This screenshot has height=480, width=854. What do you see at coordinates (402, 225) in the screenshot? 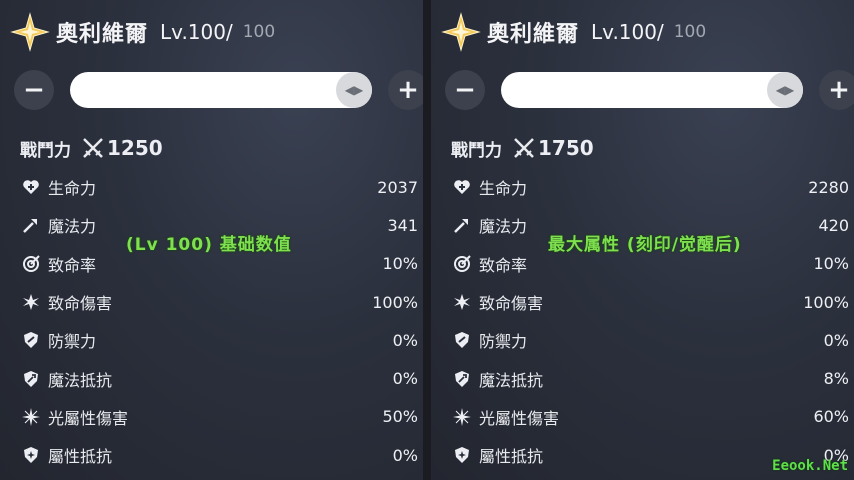
I see `stat-value: 341` at bounding box center [402, 225].